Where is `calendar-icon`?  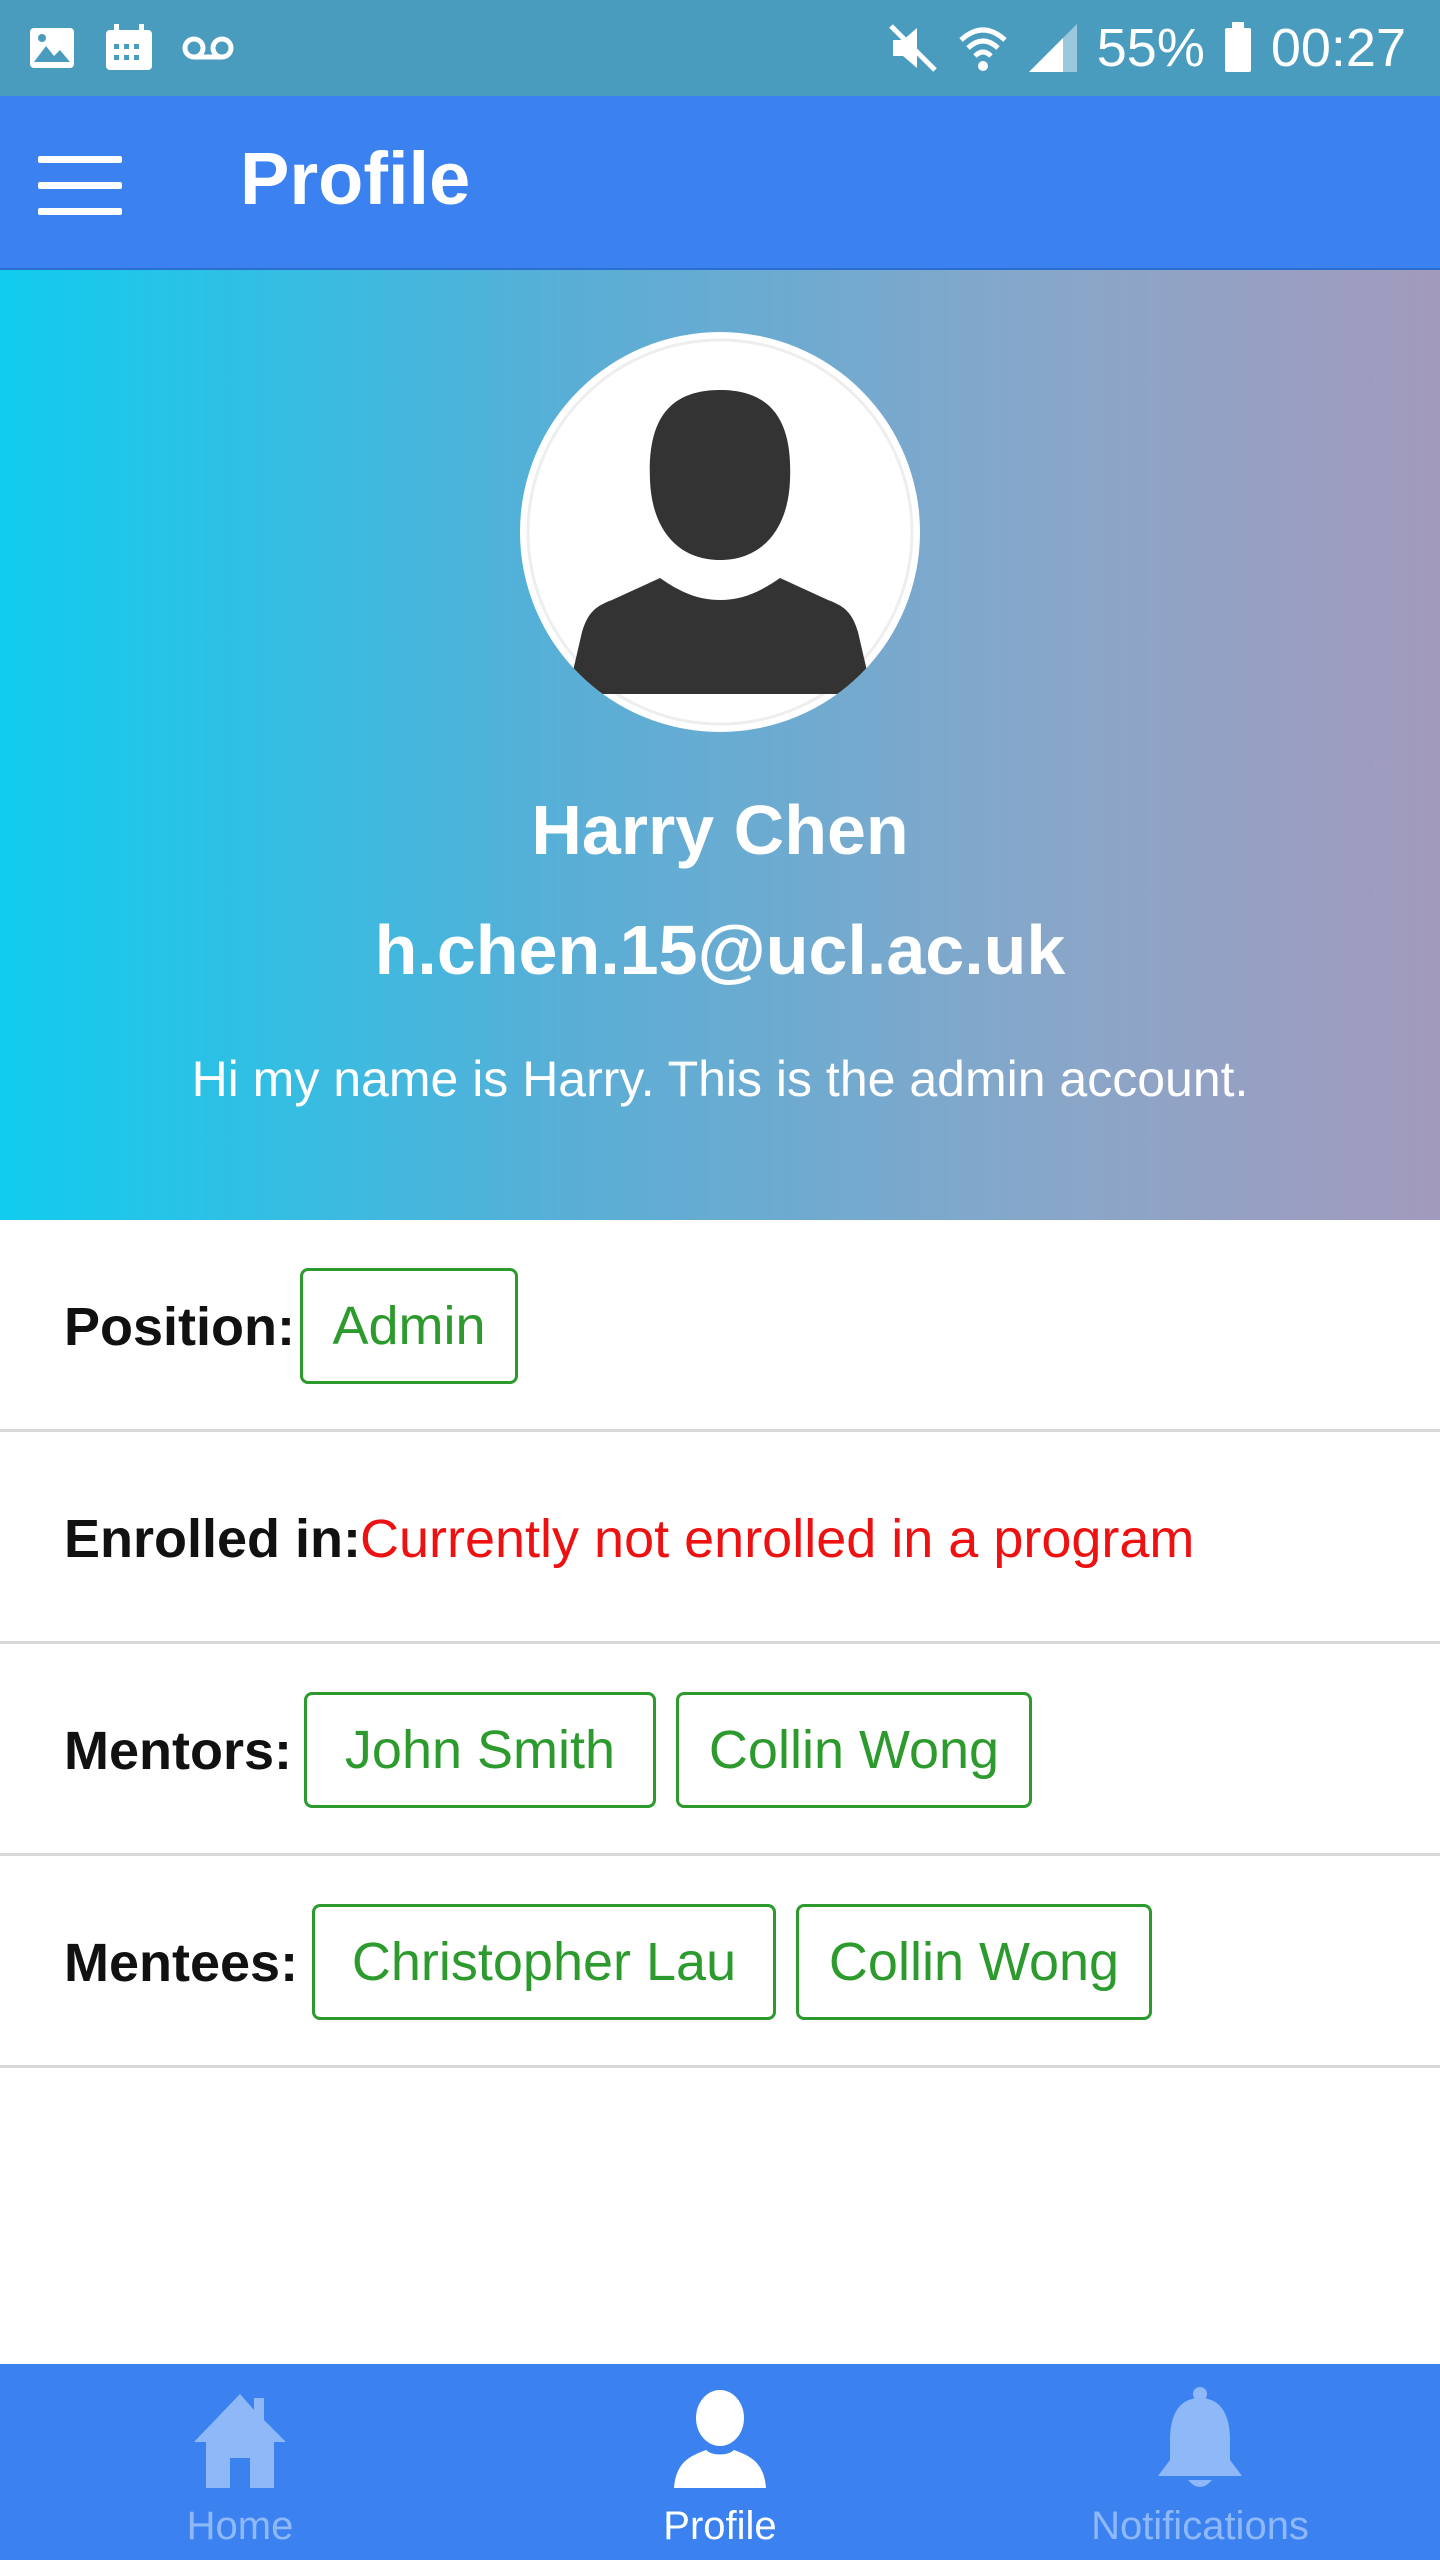 calendar-icon is located at coordinates (129, 47).